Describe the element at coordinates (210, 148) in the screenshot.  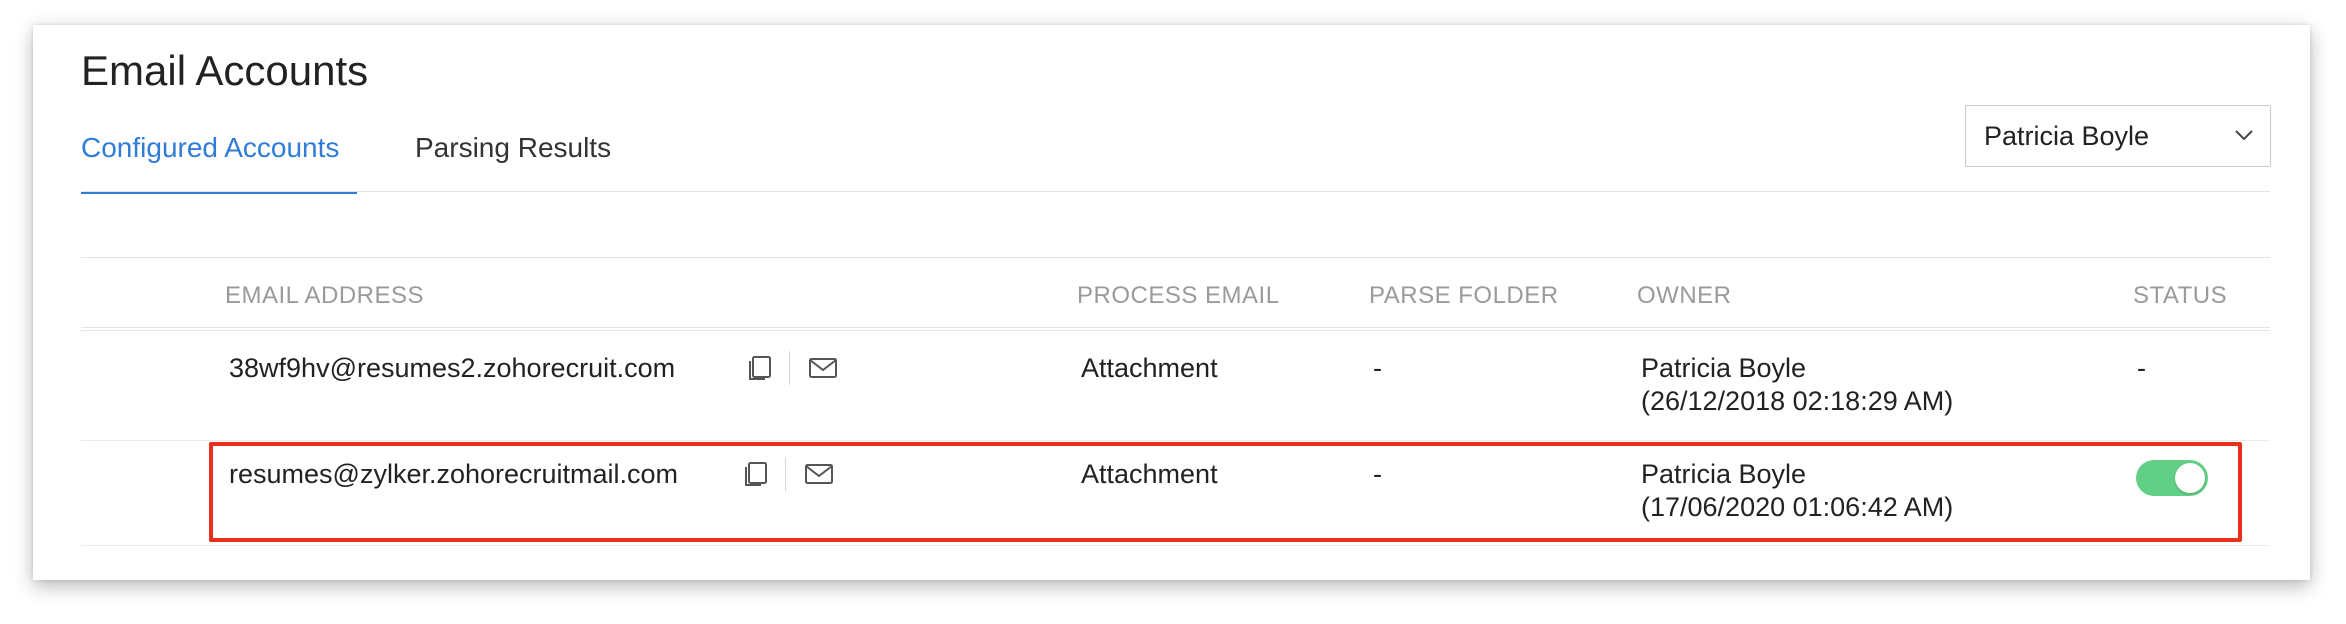
I see `tab-configured-accounts: Configured Accounts` at that location.